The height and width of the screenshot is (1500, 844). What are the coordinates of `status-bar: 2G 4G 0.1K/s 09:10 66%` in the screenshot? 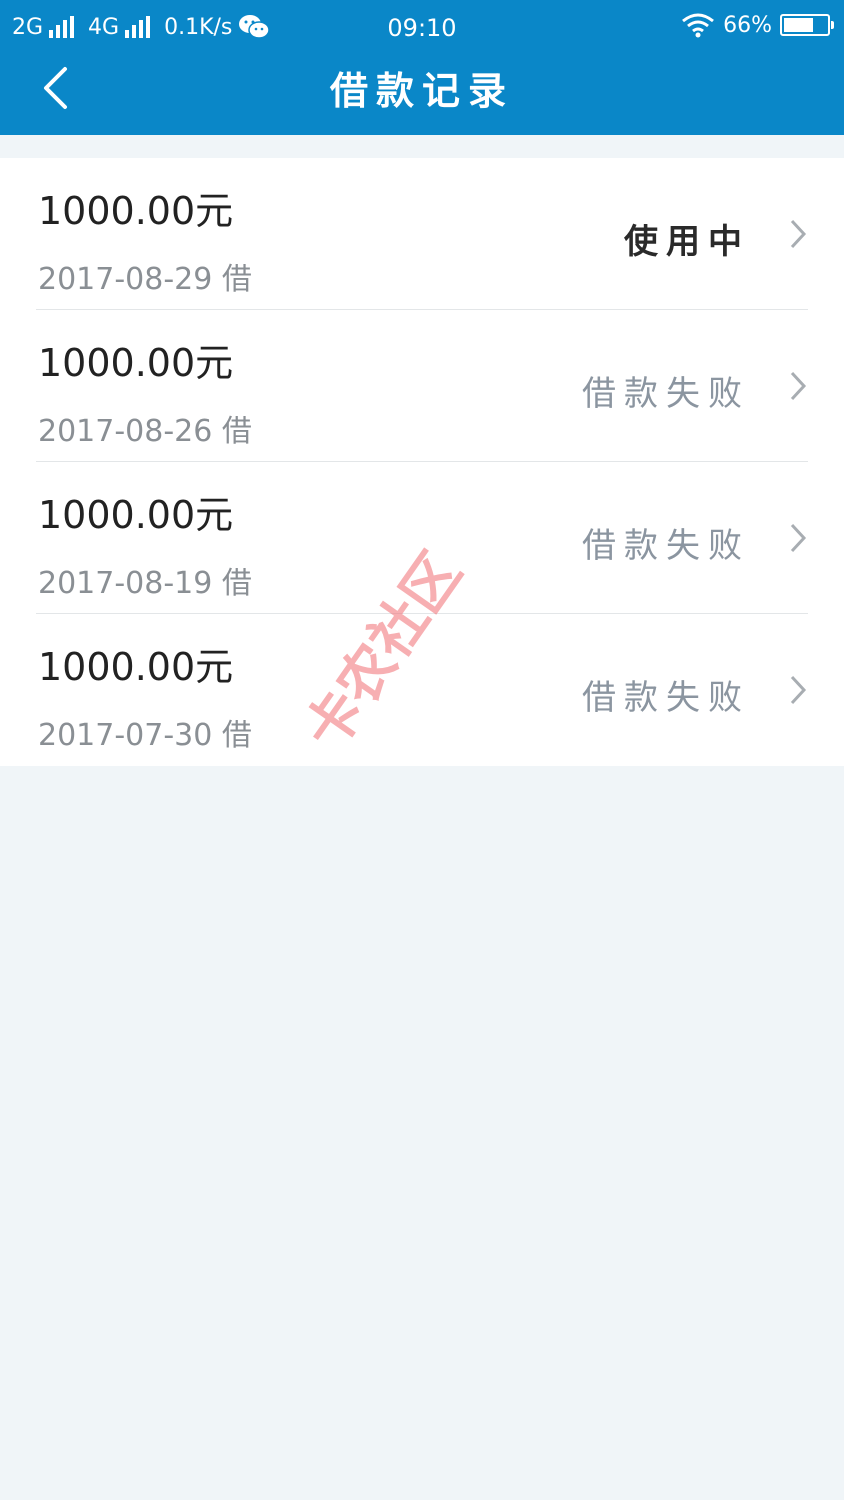 It's located at (422, 29).